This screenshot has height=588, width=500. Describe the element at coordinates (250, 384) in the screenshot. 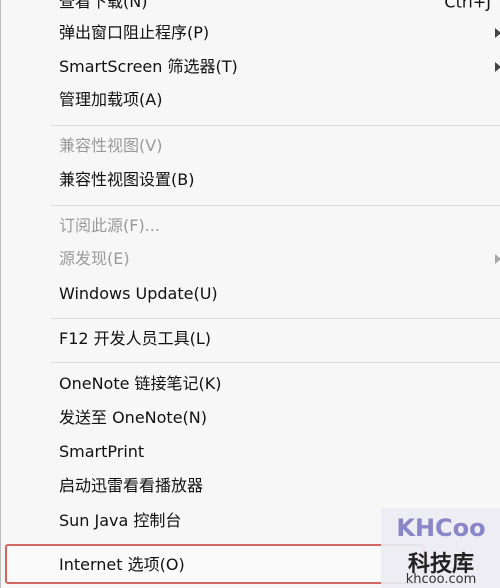

I see `menu-item-onenote-linked-notes: OneNote 链接笔记(K)` at that location.